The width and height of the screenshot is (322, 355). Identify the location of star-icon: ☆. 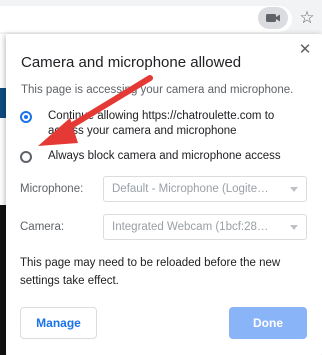
(307, 18).